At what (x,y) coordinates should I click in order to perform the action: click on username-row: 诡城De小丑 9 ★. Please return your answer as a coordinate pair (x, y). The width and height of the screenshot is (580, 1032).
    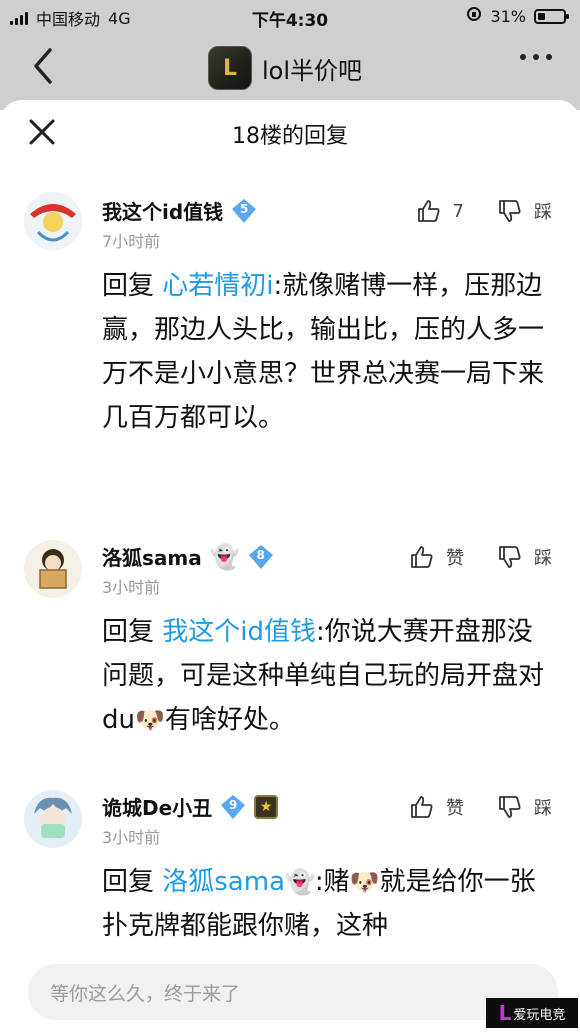
    Looking at the image, I should click on (190, 806).